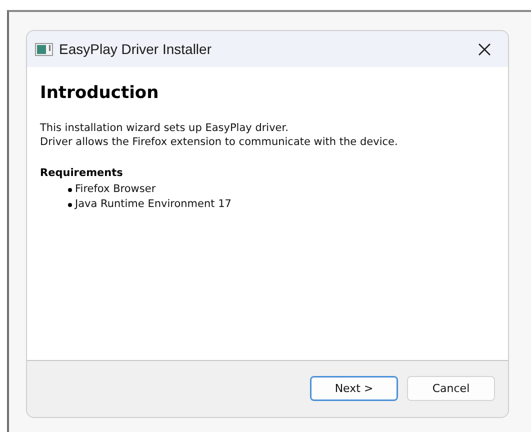 This screenshot has width=531, height=432. Describe the element at coordinates (484, 49) in the screenshot. I see `close-icon` at that location.